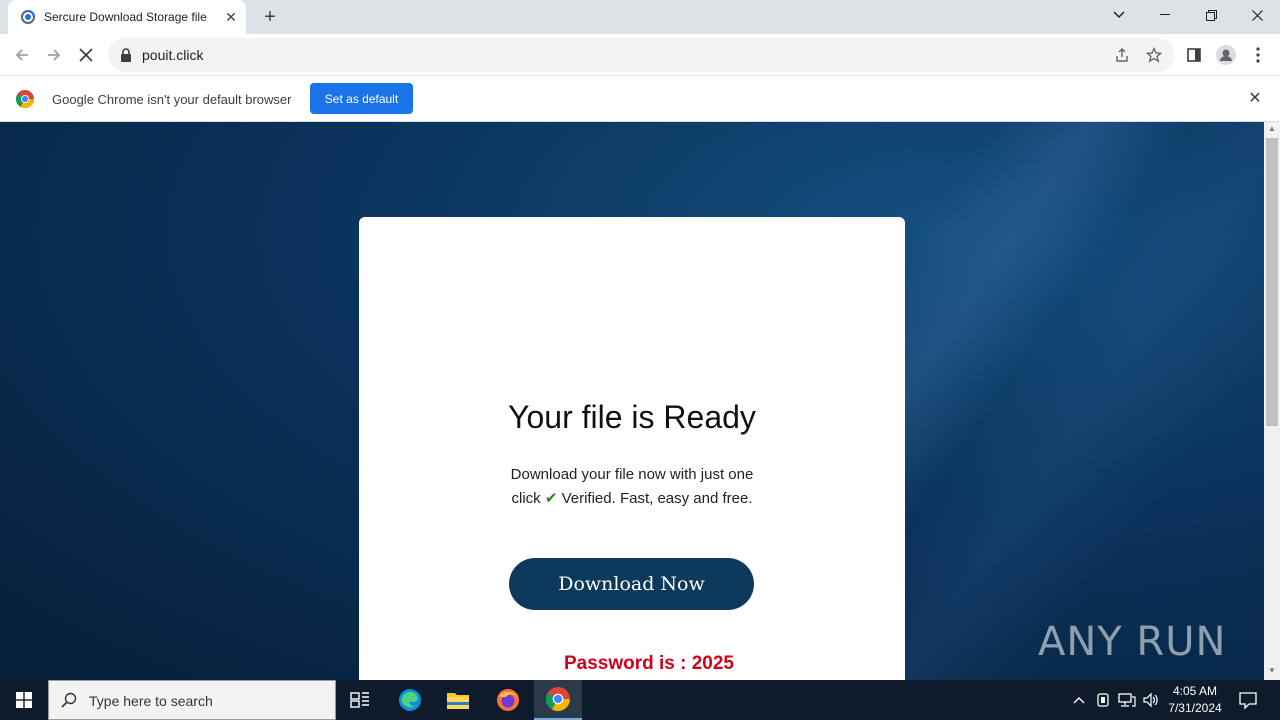 Image resolution: width=1280 pixels, height=720 pixels. I want to click on taskbar-search-box: Type here to search, so click(192, 700).